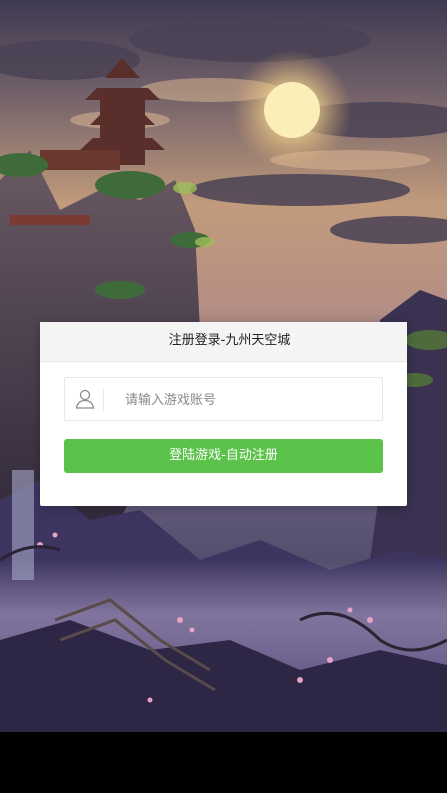 The image size is (447, 793). I want to click on dialog-title: 注册登录-九州天空城, so click(229, 340).